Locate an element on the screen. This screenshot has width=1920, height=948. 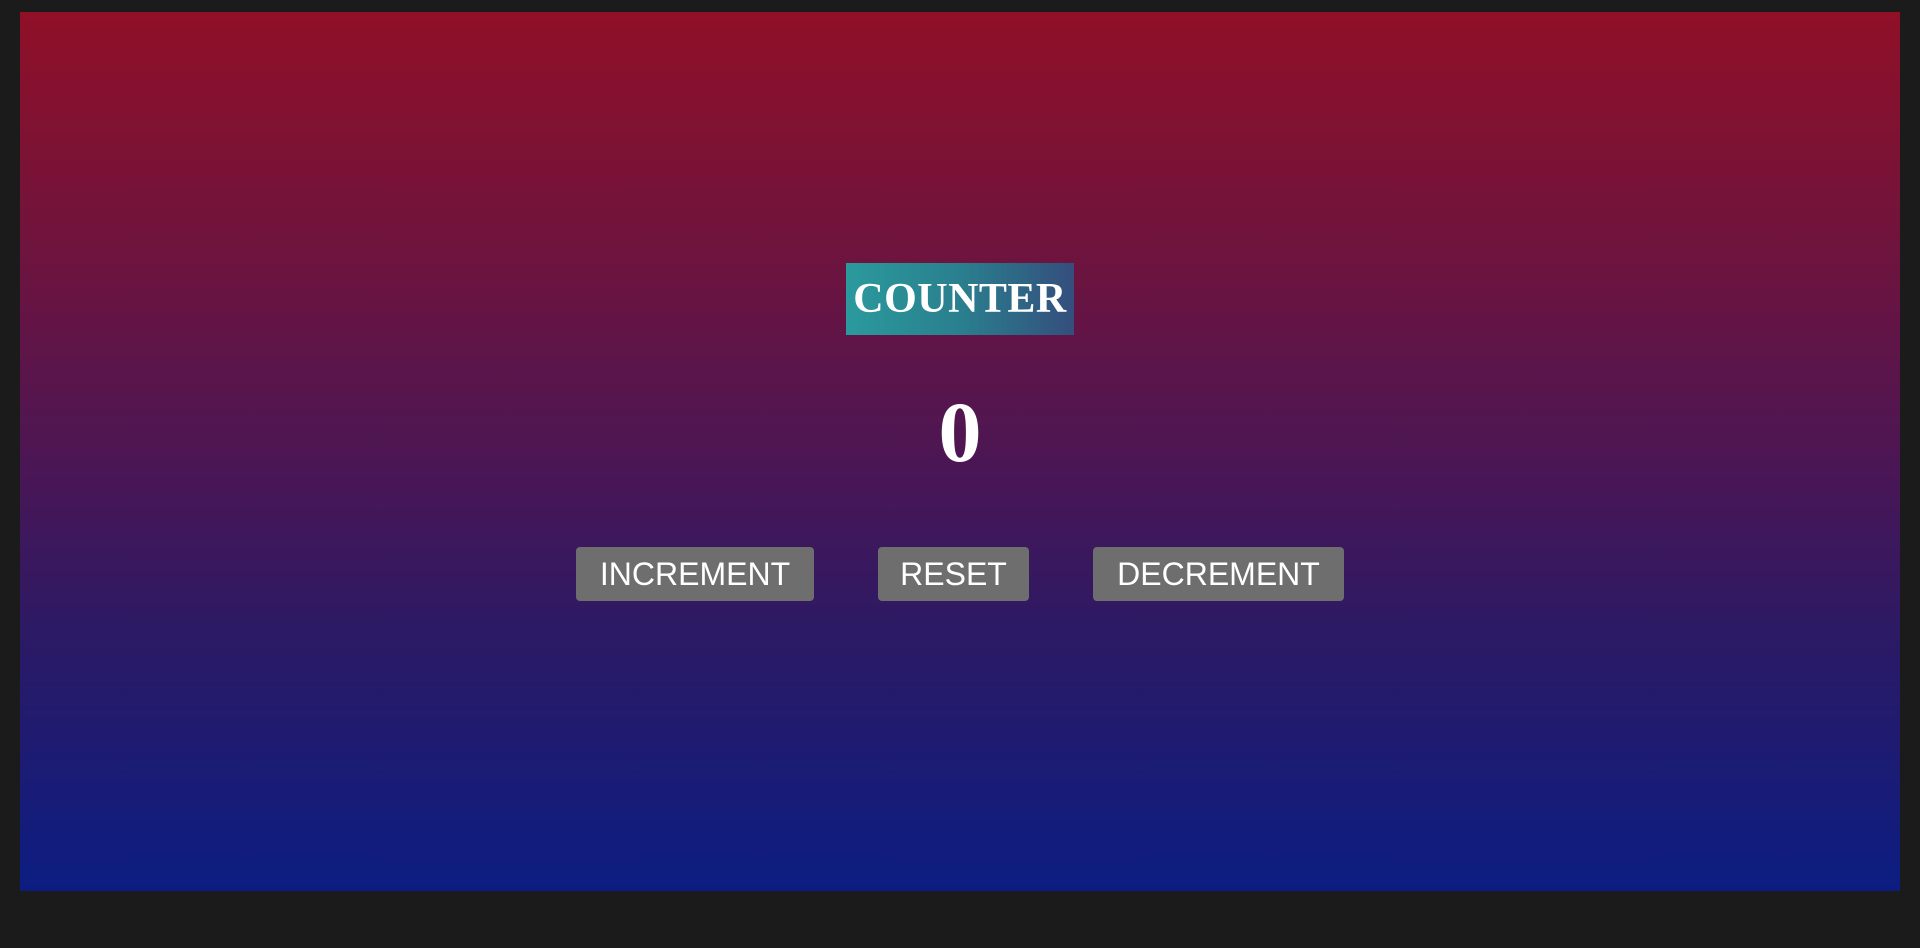
increment-button: INCREMENT is located at coordinates (695, 574).